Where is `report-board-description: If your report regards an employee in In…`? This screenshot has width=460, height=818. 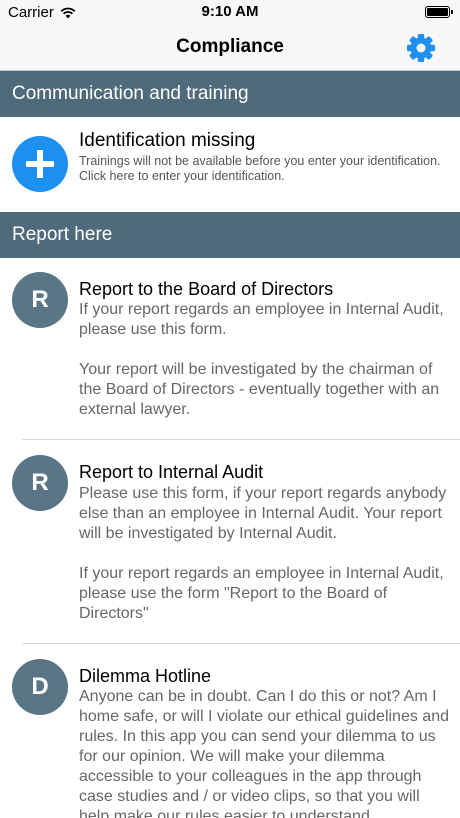 report-board-description: If your report regards an employee in In… is located at coordinates (261, 359).